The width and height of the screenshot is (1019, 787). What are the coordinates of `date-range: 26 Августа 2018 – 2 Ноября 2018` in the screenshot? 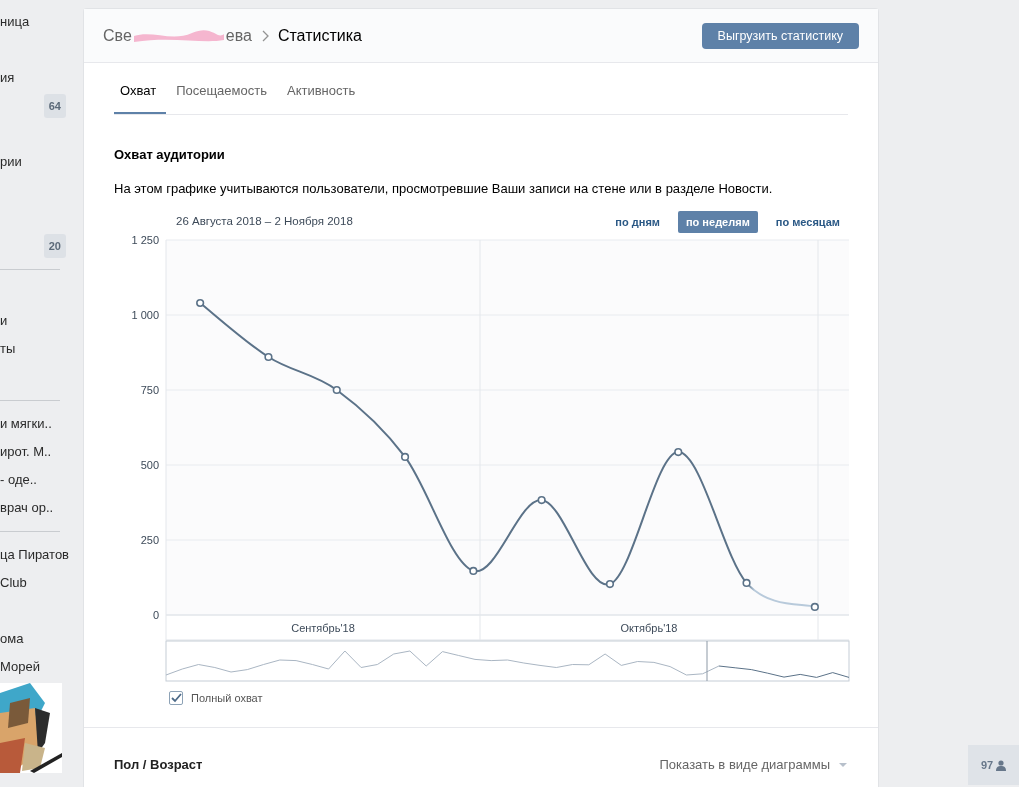 It's located at (264, 222).